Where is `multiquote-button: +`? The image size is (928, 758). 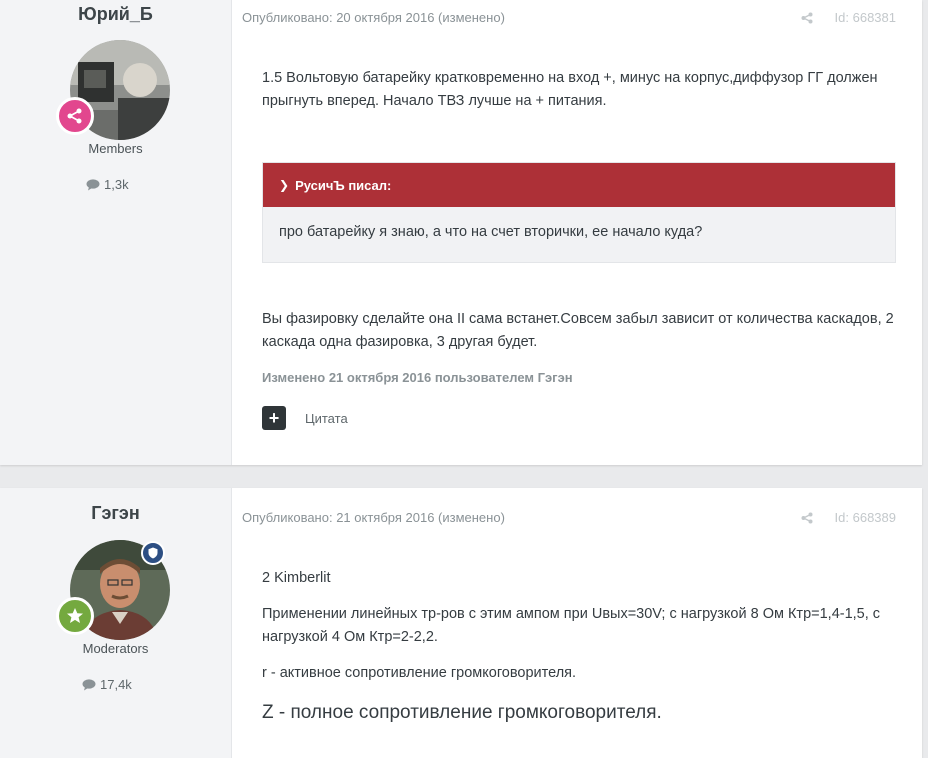
multiquote-button: + is located at coordinates (274, 418).